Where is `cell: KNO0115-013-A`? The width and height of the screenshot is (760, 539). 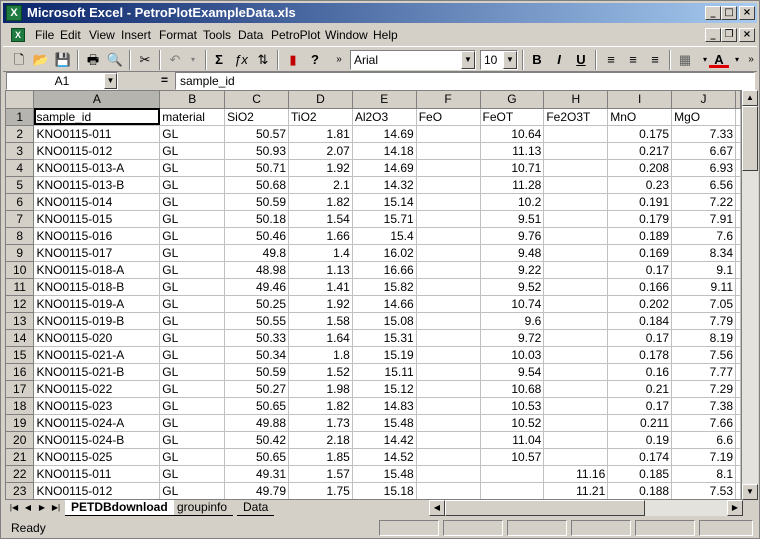
cell: KNO0115-013-A is located at coordinates (97, 168).